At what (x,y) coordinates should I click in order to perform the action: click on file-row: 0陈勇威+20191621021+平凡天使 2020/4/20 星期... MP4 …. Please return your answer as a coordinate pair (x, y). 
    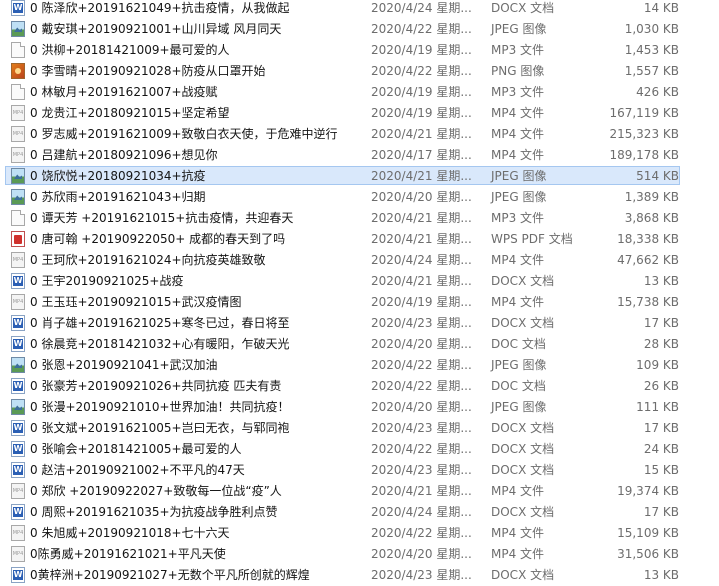
    Looking at the image, I should click on (359, 554).